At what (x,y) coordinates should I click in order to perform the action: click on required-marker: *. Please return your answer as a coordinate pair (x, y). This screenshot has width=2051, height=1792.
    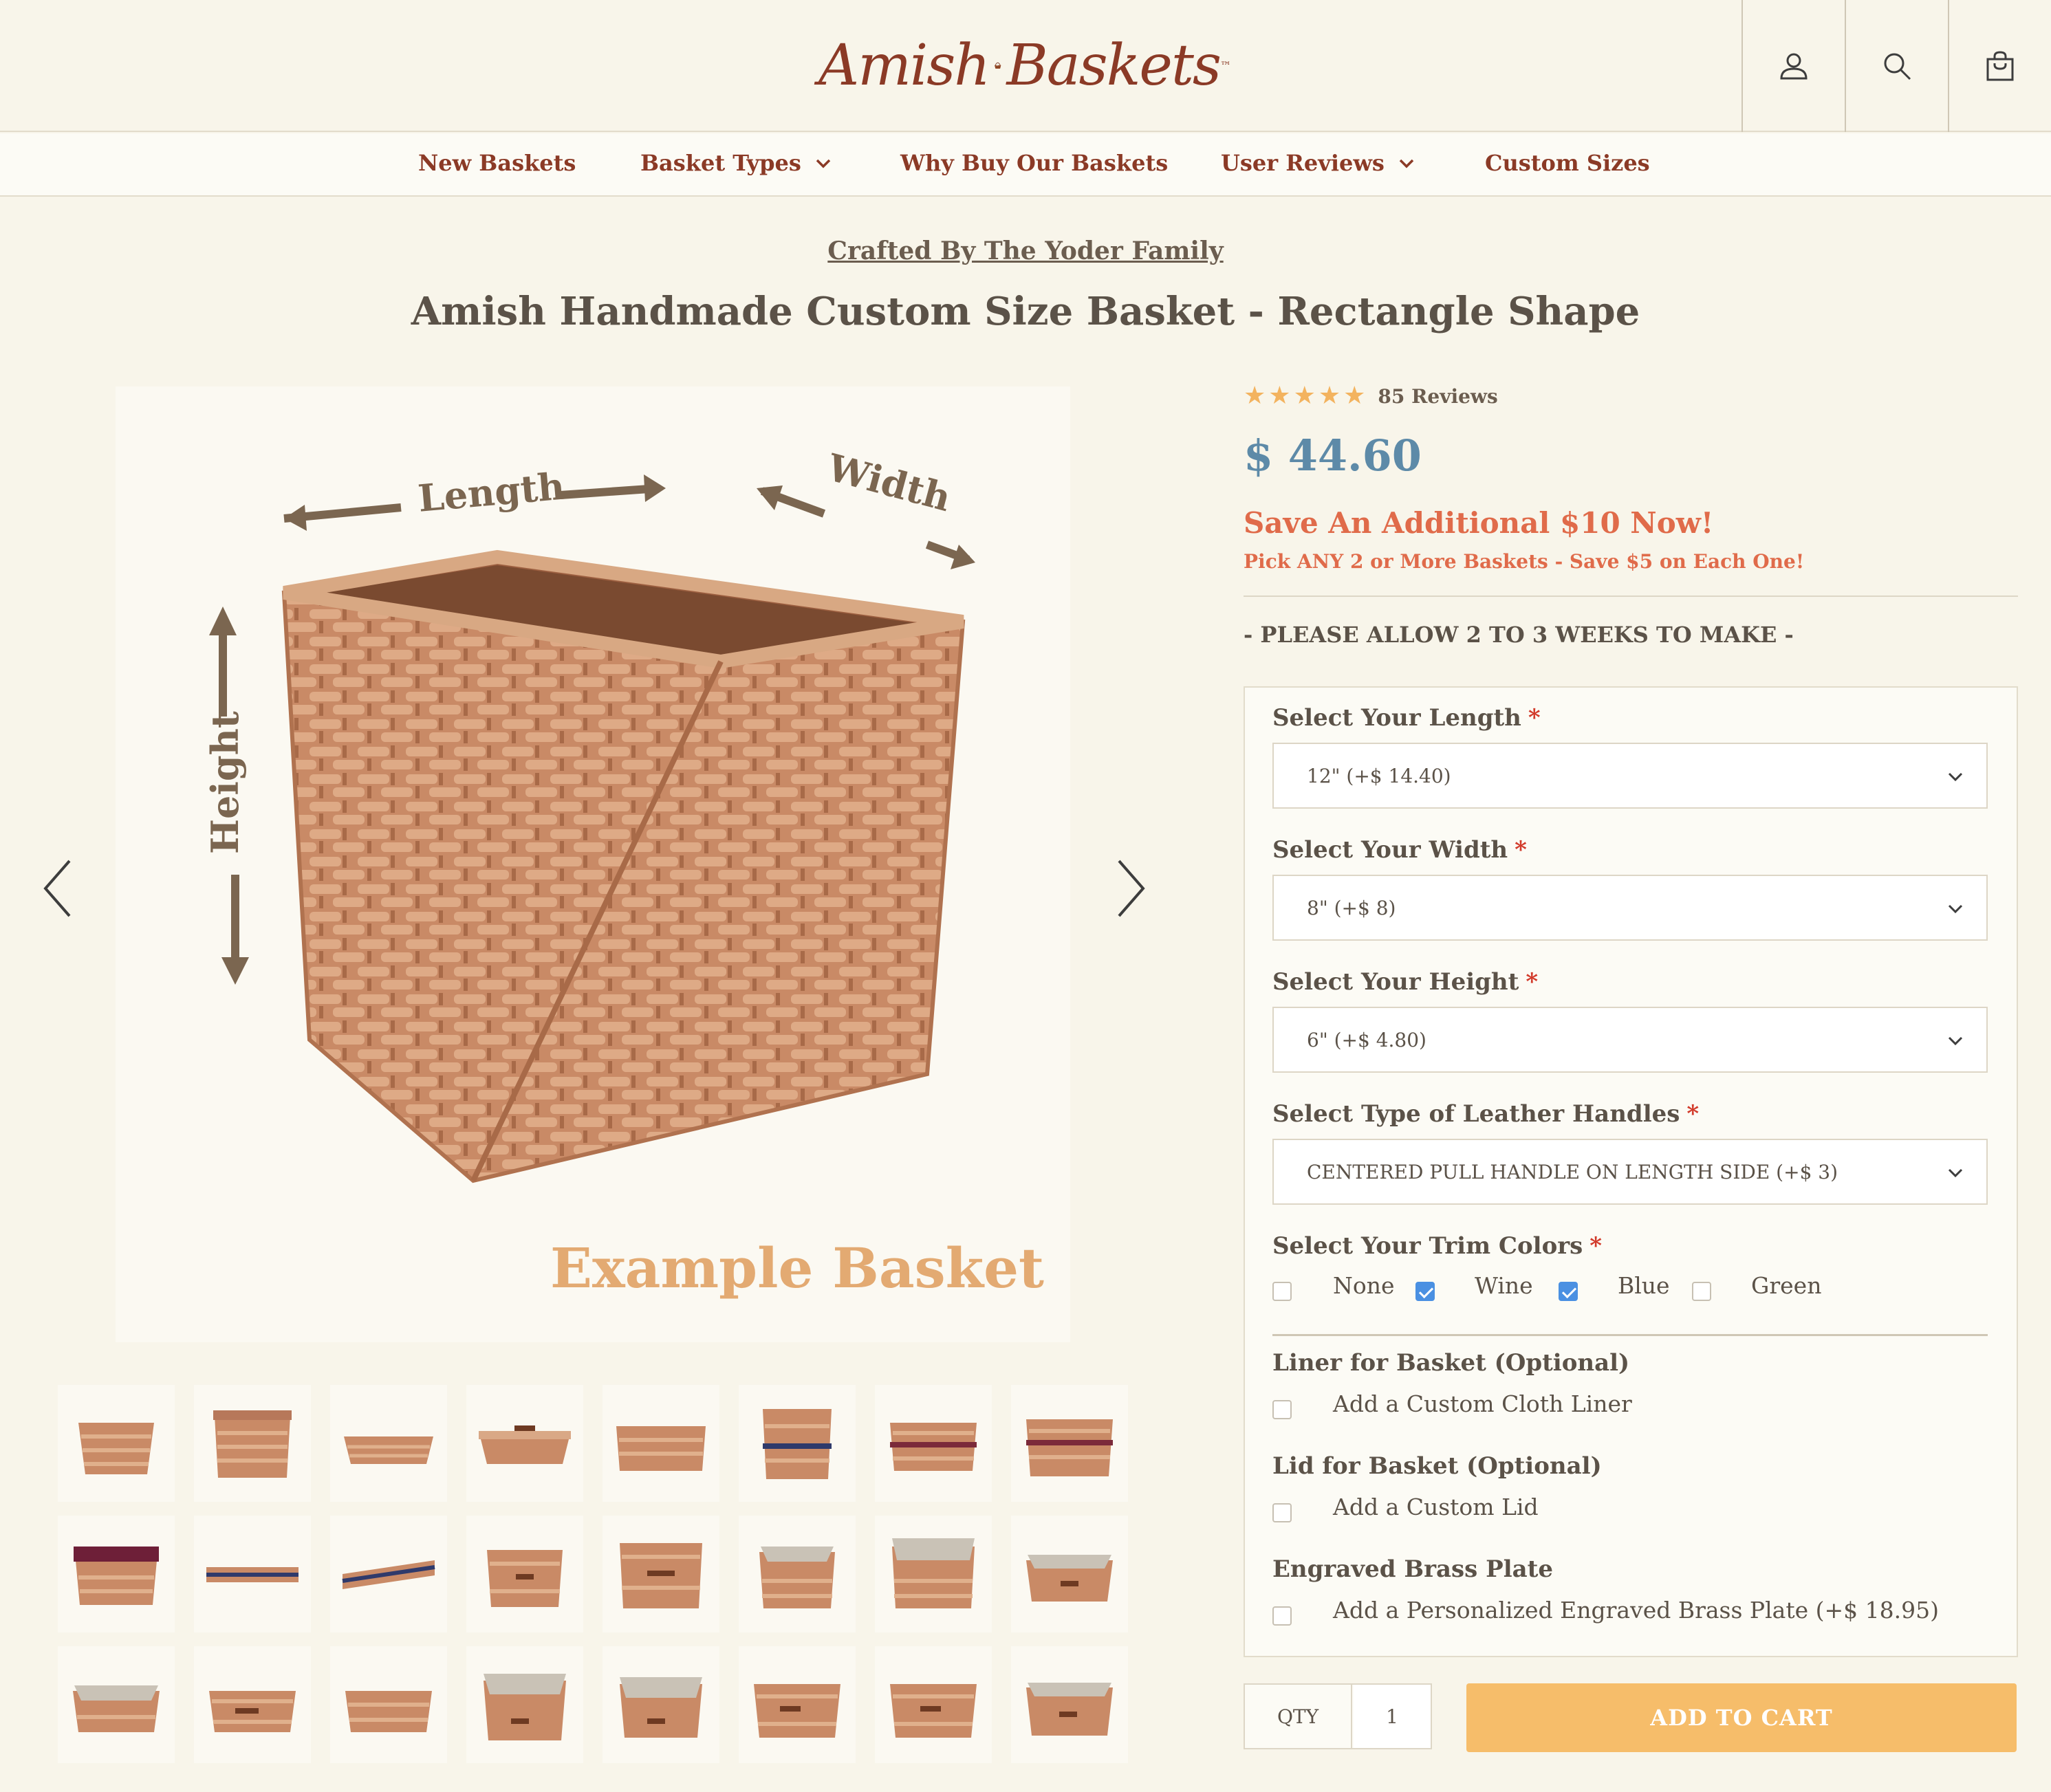
    Looking at the image, I should click on (1533, 982).